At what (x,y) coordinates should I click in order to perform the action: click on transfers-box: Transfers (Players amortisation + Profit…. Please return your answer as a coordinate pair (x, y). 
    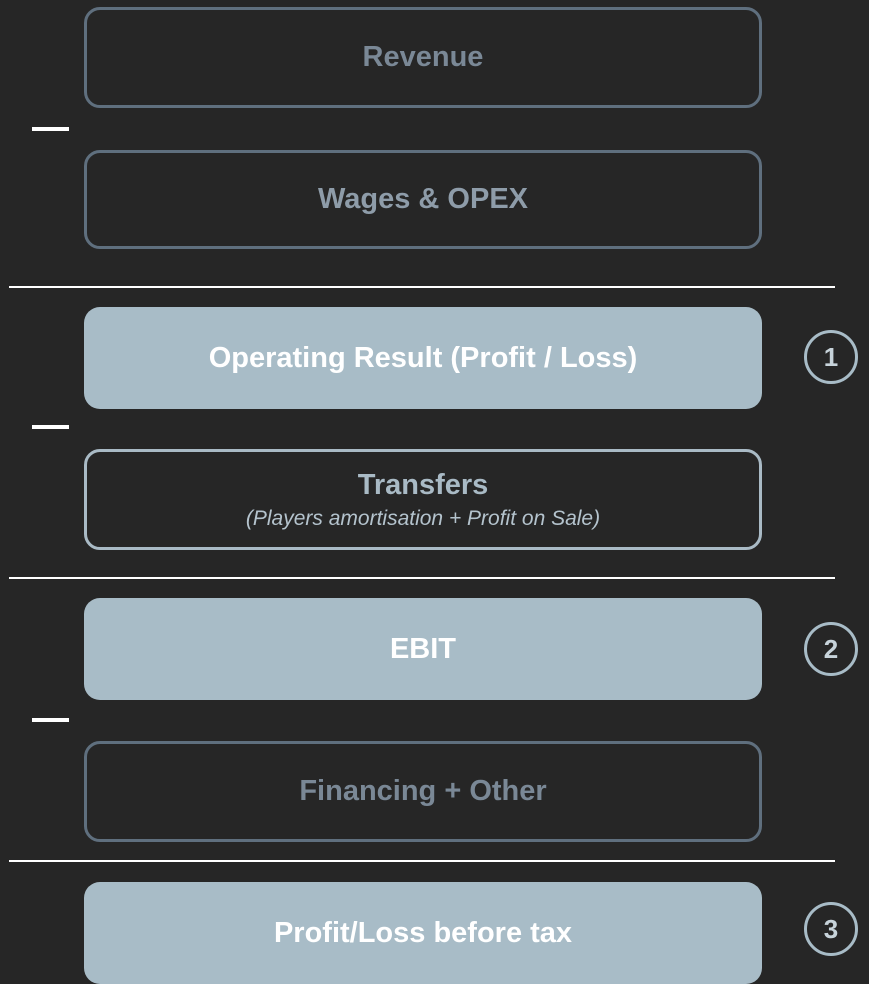
    Looking at the image, I should click on (423, 499).